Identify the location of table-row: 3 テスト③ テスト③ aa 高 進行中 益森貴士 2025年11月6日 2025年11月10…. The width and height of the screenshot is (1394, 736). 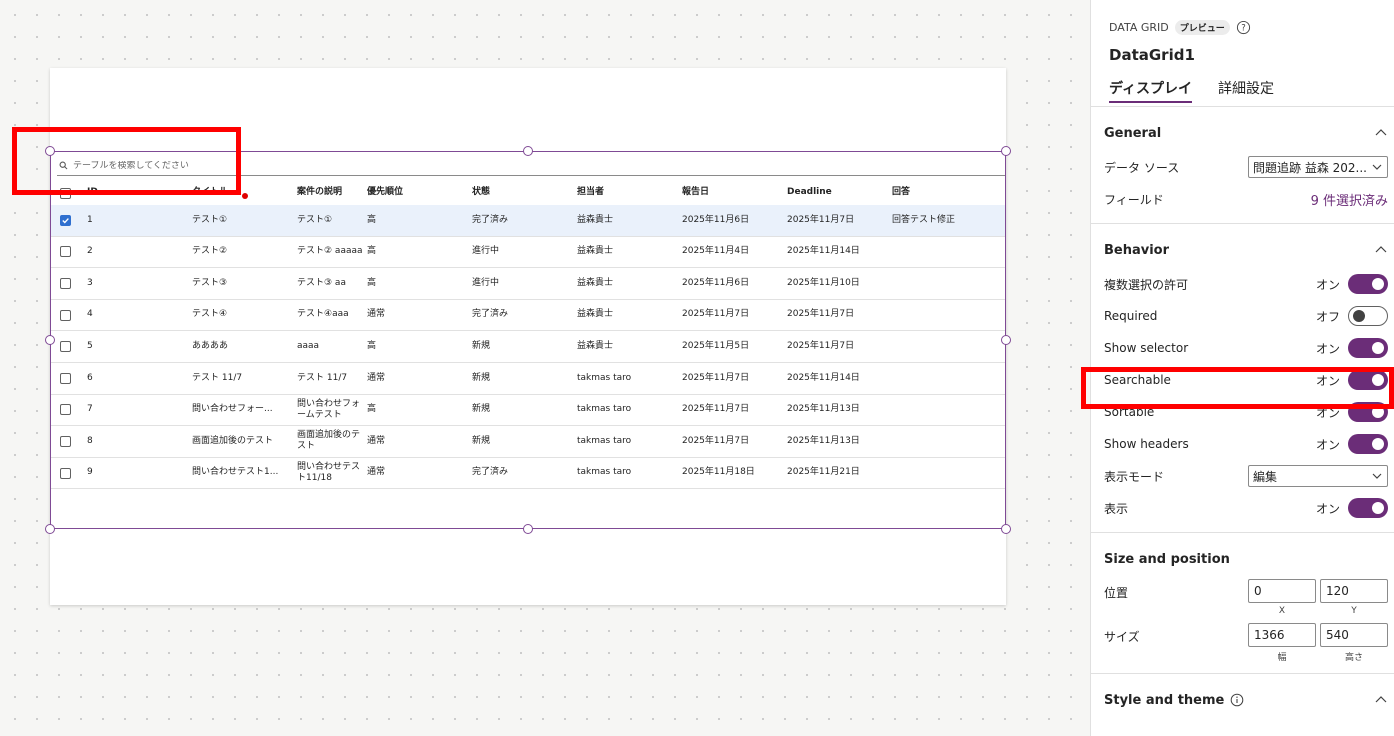
(528, 284).